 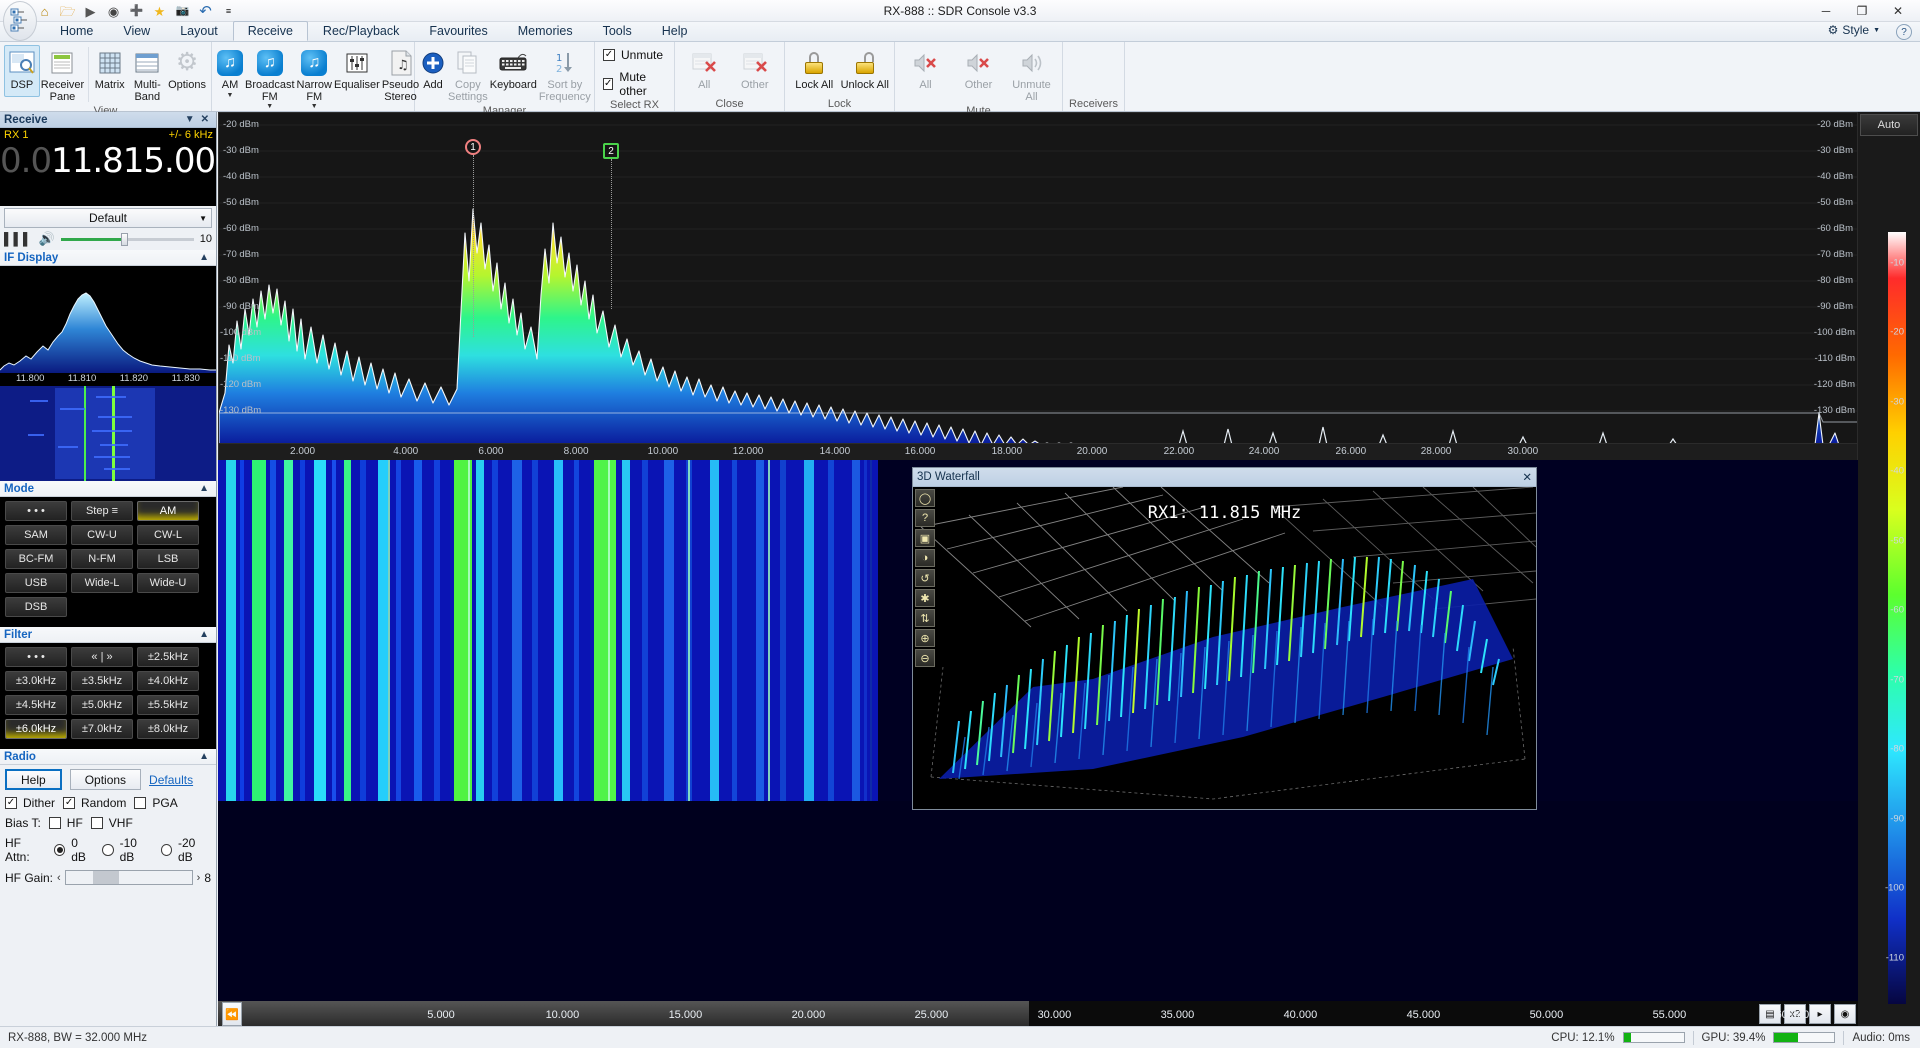 What do you see at coordinates (128, 877) in the screenshot?
I see `hf-gain-slider` at bounding box center [128, 877].